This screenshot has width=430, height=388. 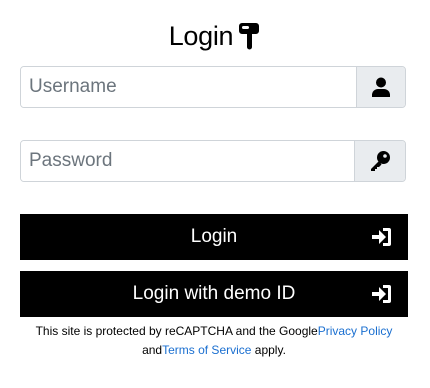 I want to click on recaptcha-middle: and, so click(x=152, y=350).